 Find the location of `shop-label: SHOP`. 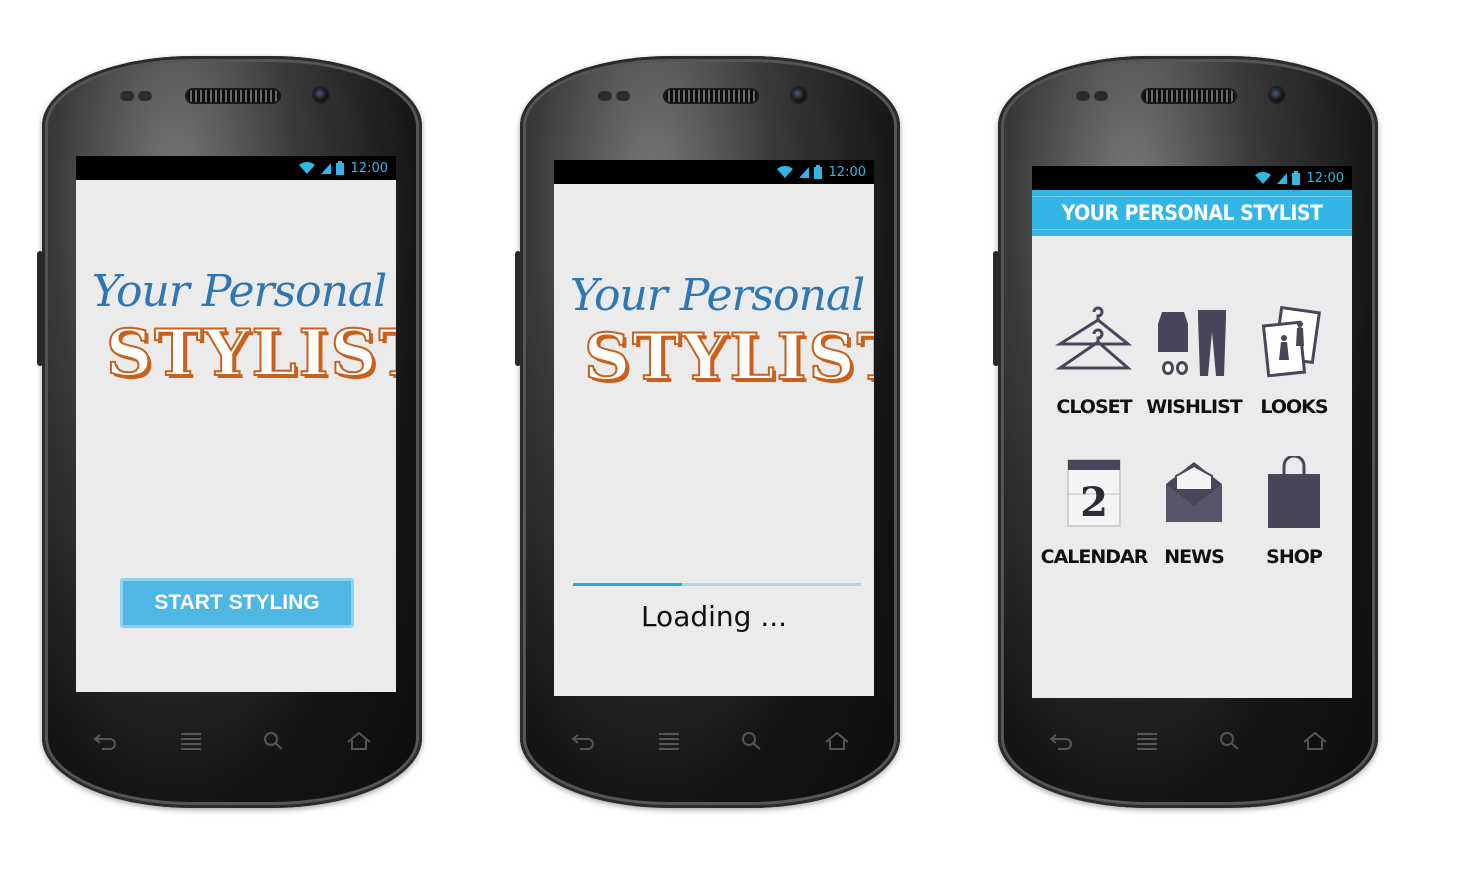

shop-label: SHOP is located at coordinates (1294, 557).